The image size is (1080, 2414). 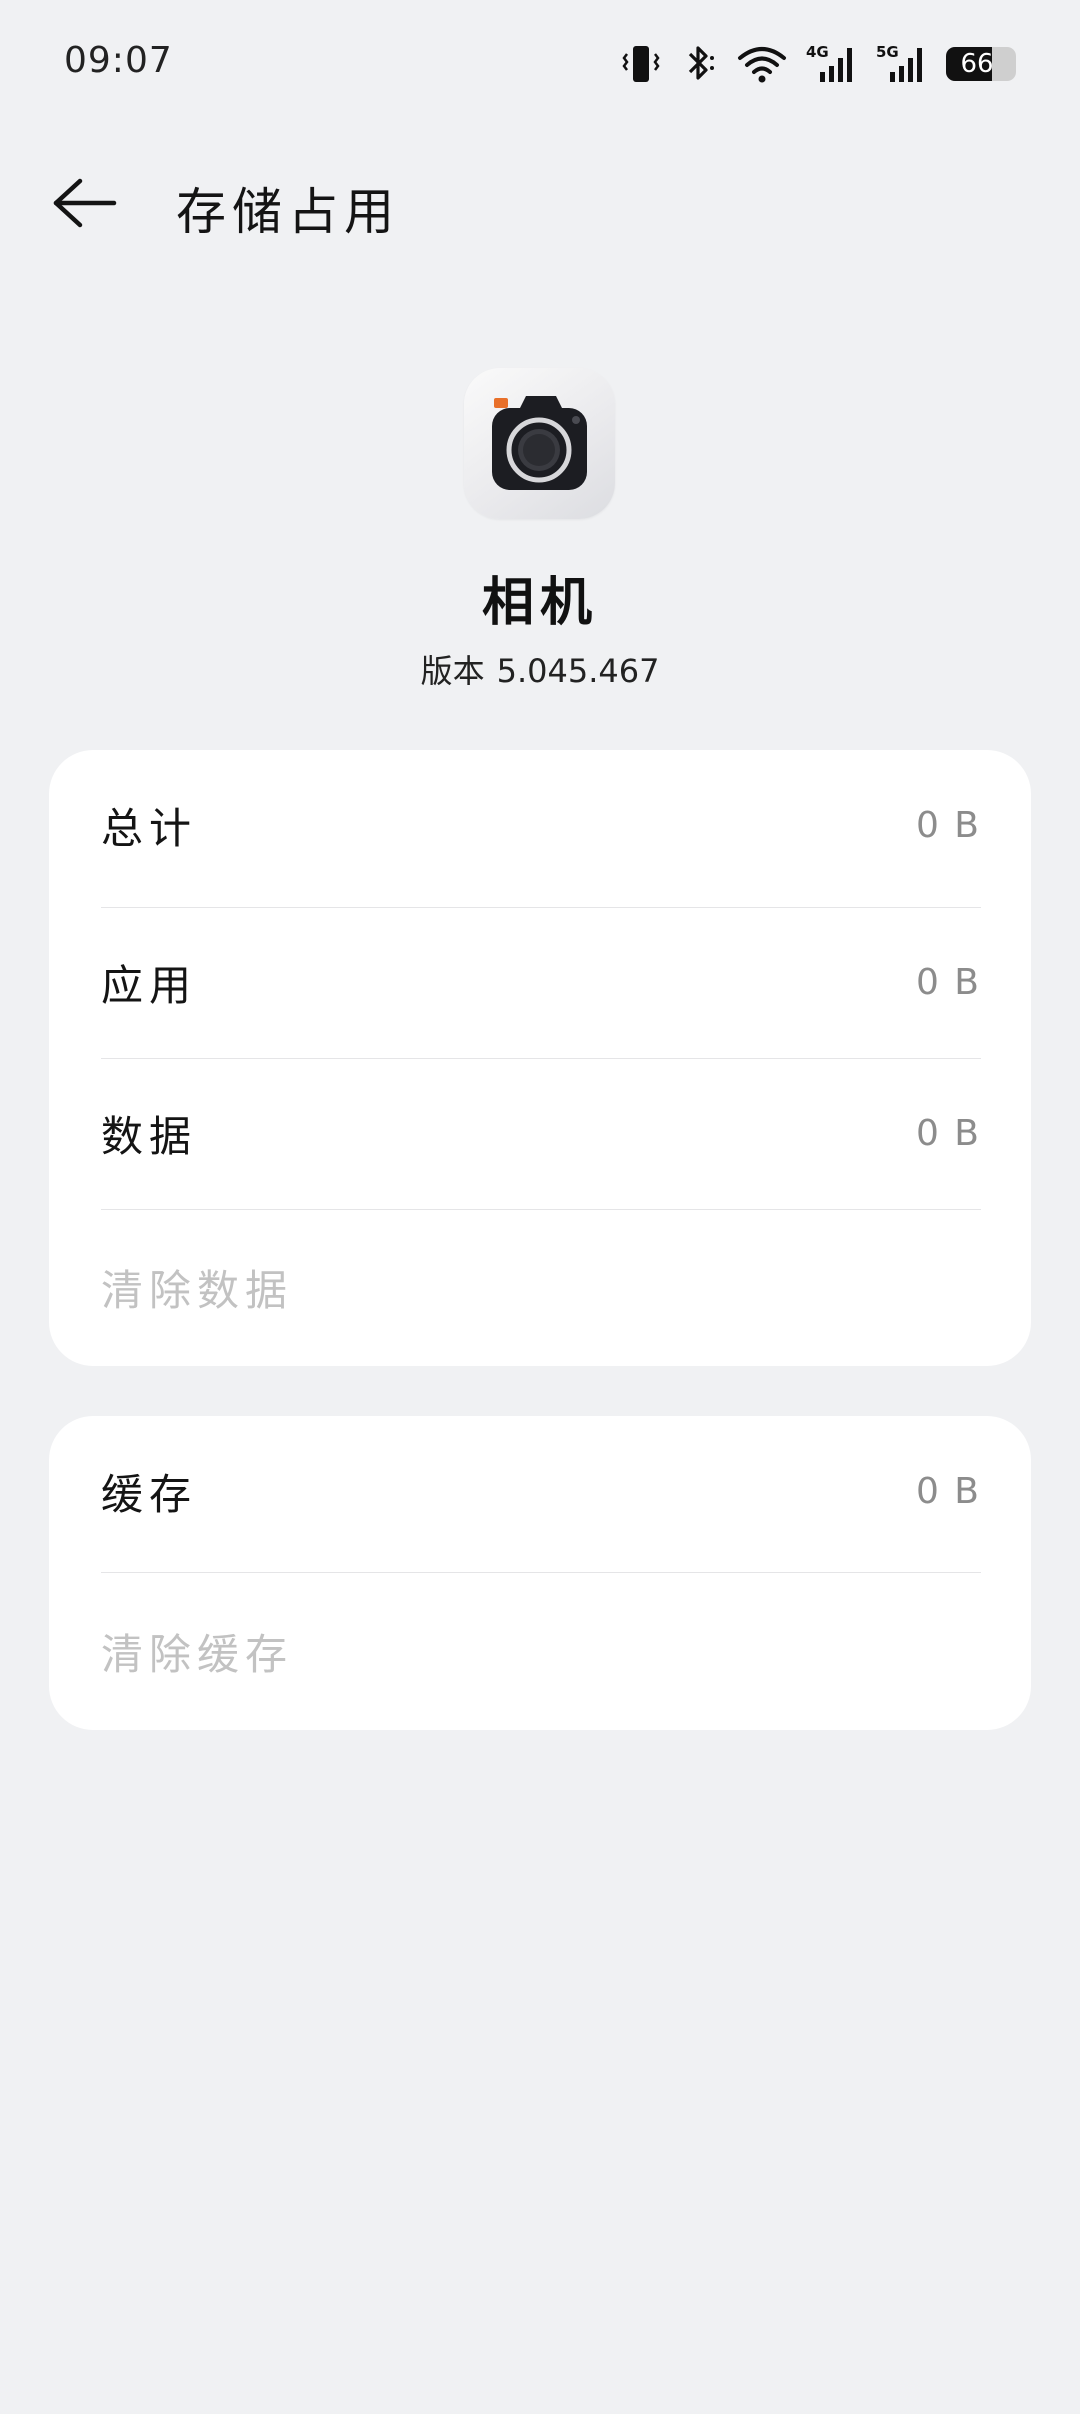 What do you see at coordinates (948, 1491) in the screenshot?
I see `cache-value: 0 B` at bounding box center [948, 1491].